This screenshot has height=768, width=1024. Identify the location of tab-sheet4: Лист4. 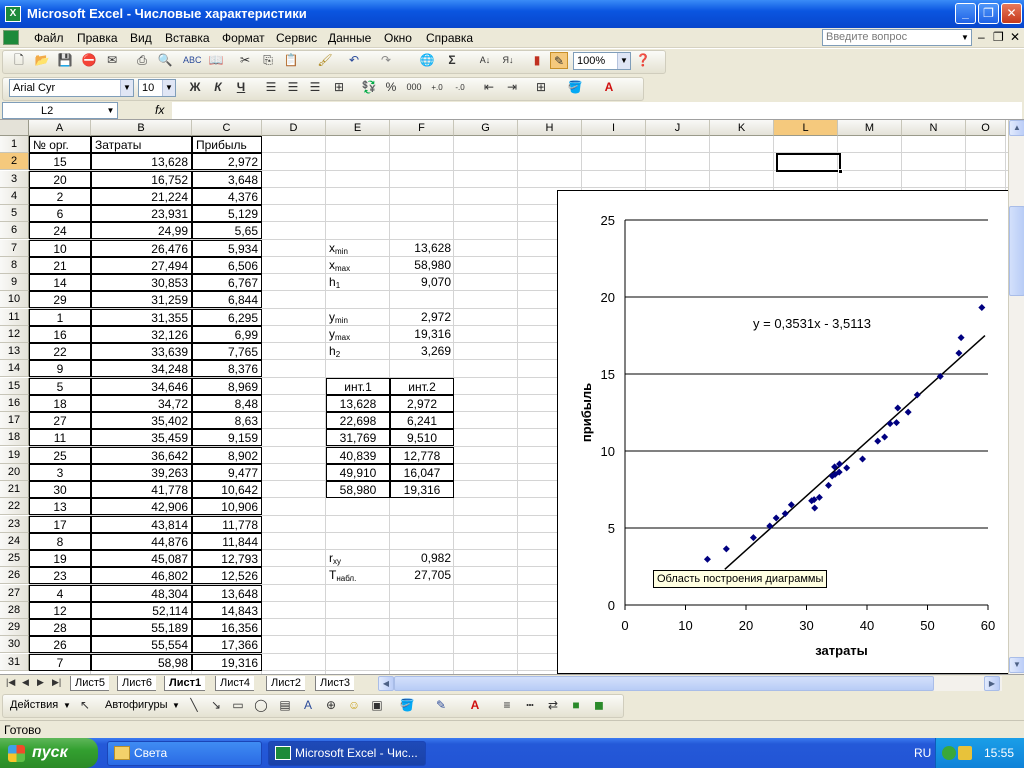
(235, 683).